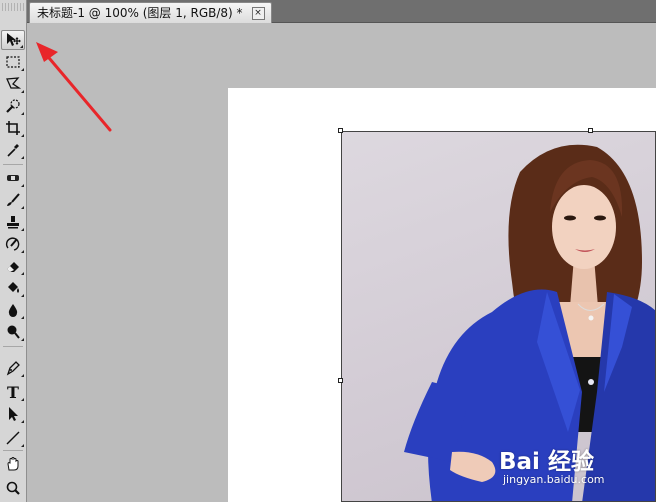  I want to click on arrow-icon, so click(13, 414).